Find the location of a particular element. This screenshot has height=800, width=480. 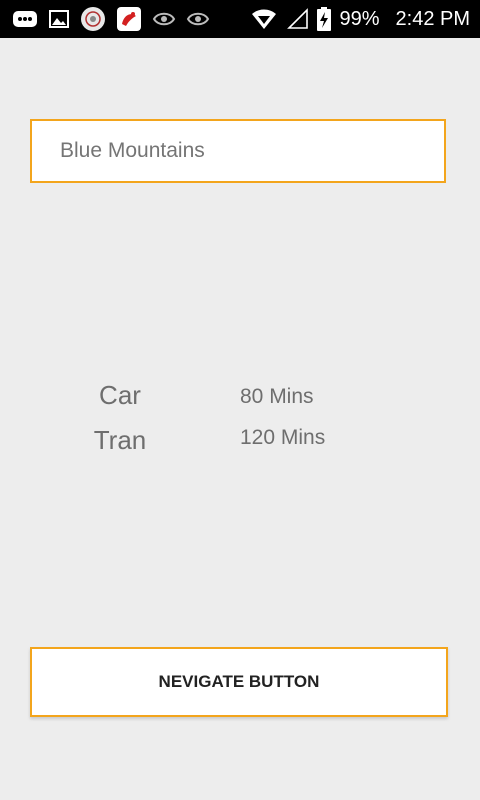

destination-field is located at coordinates (238, 151).